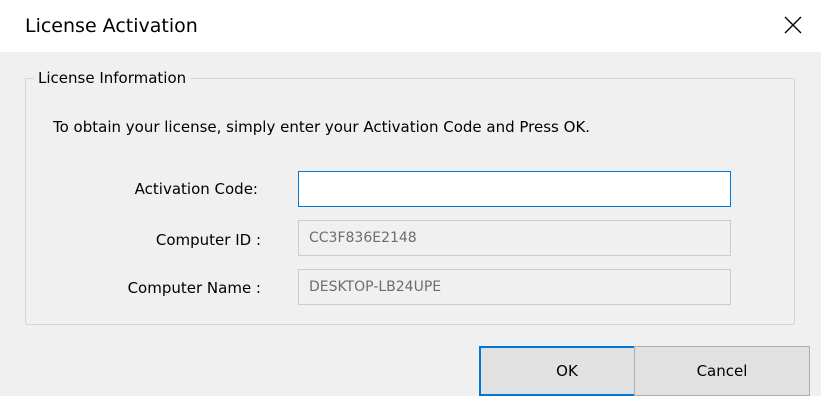 The height and width of the screenshot is (396, 821). Describe the element at coordinates (410, 26) in the screenshot. I see `title-bar: License Activation` at that location.